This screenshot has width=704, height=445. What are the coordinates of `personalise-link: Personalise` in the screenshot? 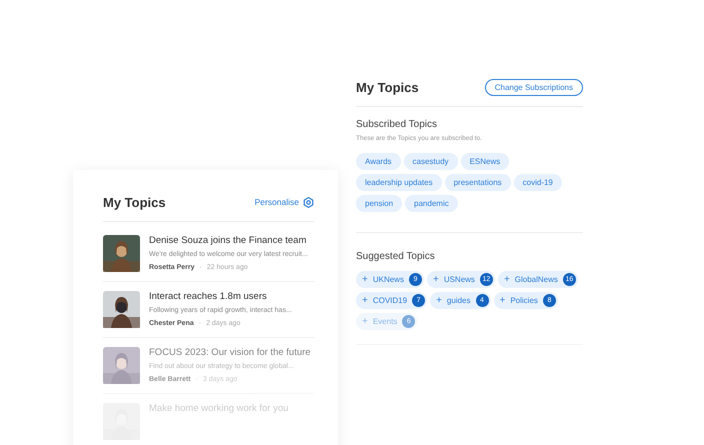 It's located at (284, 202).